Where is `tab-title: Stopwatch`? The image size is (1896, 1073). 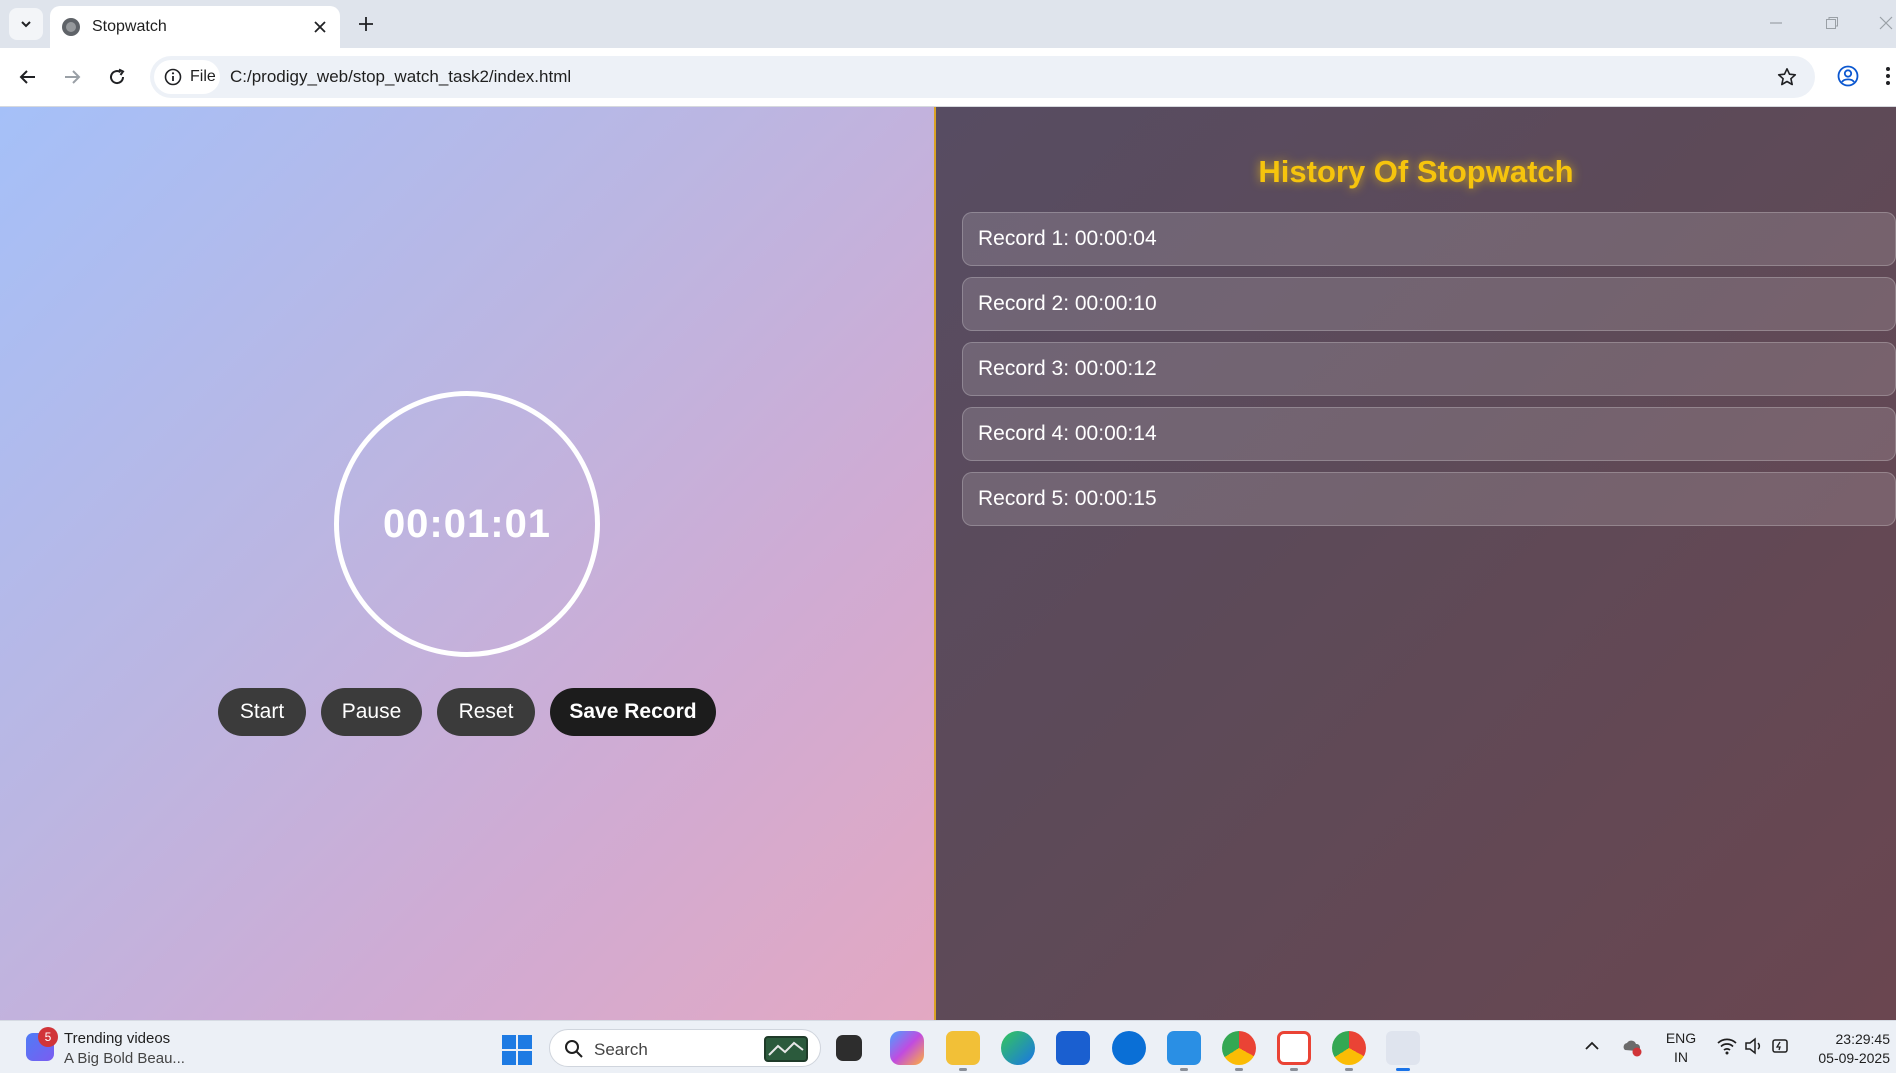
tab-title: Stopwatch is located at coordinates (129, 26).